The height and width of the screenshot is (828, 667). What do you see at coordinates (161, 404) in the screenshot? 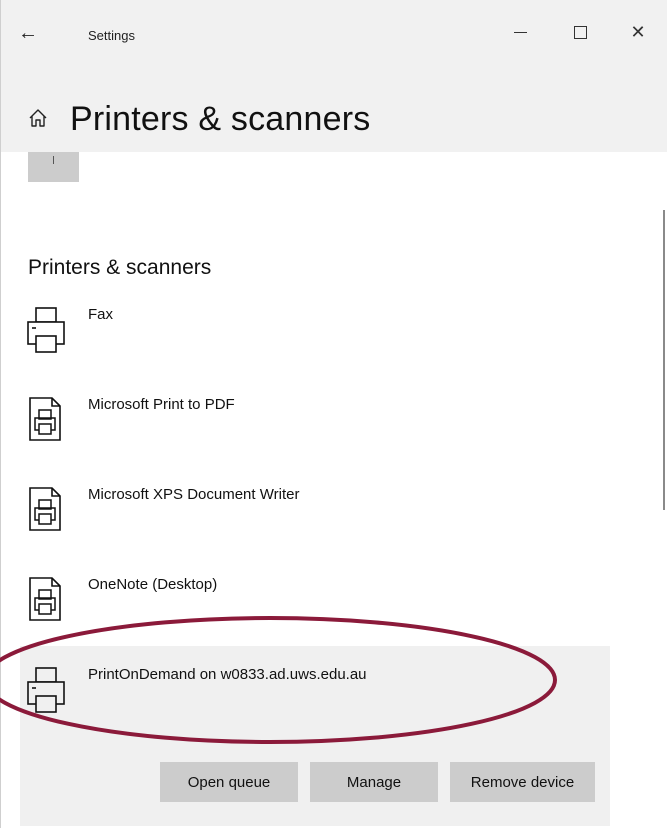
I see `printer-label: Microsoft Print to PDF` at bounding box center [161, 404].